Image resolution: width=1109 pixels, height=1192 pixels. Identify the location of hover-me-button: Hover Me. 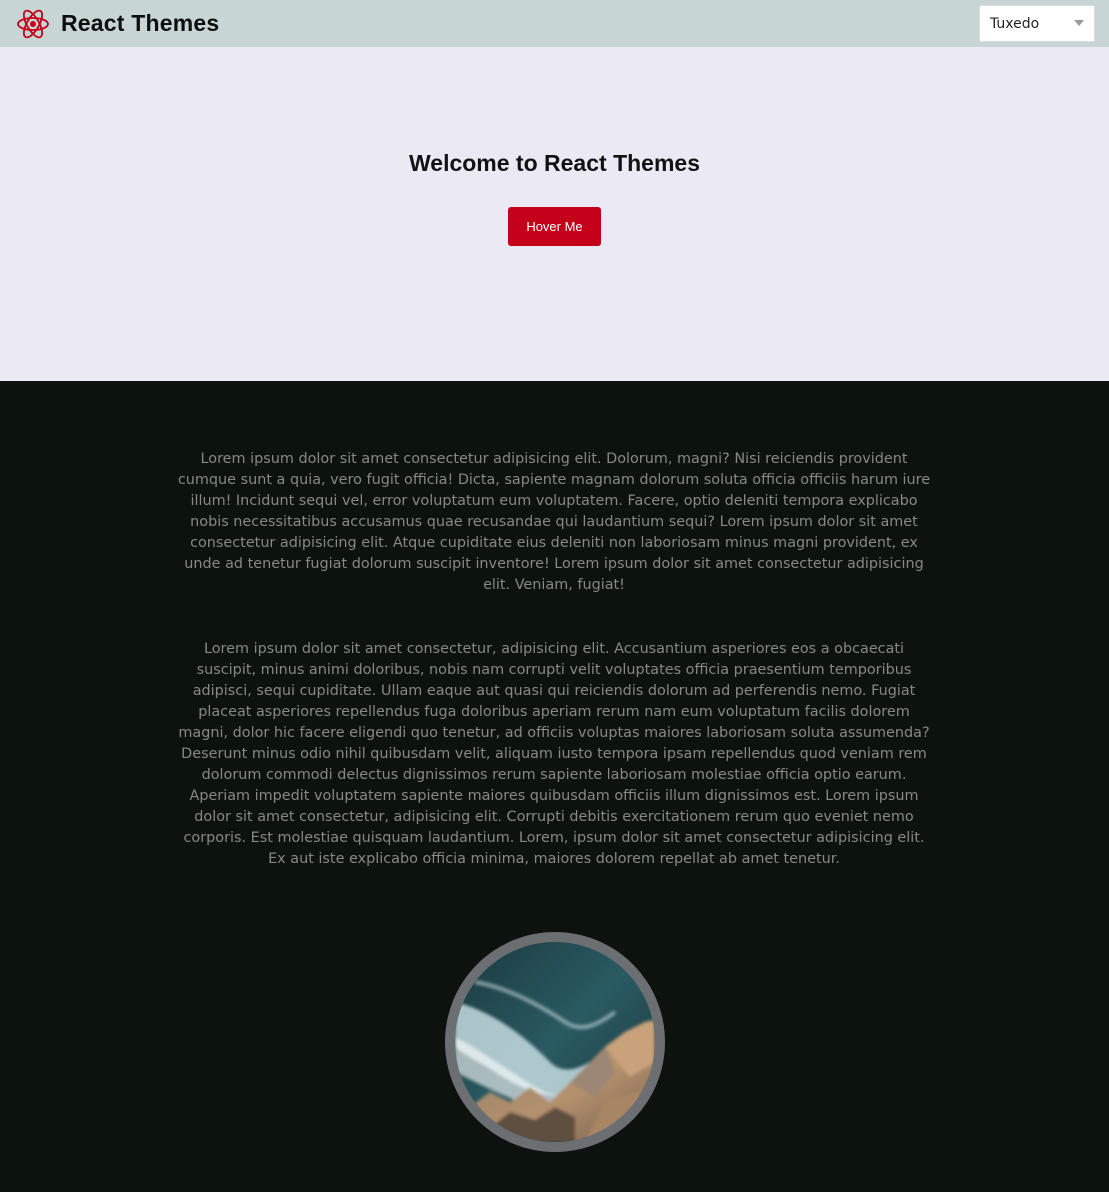
(554, 226).